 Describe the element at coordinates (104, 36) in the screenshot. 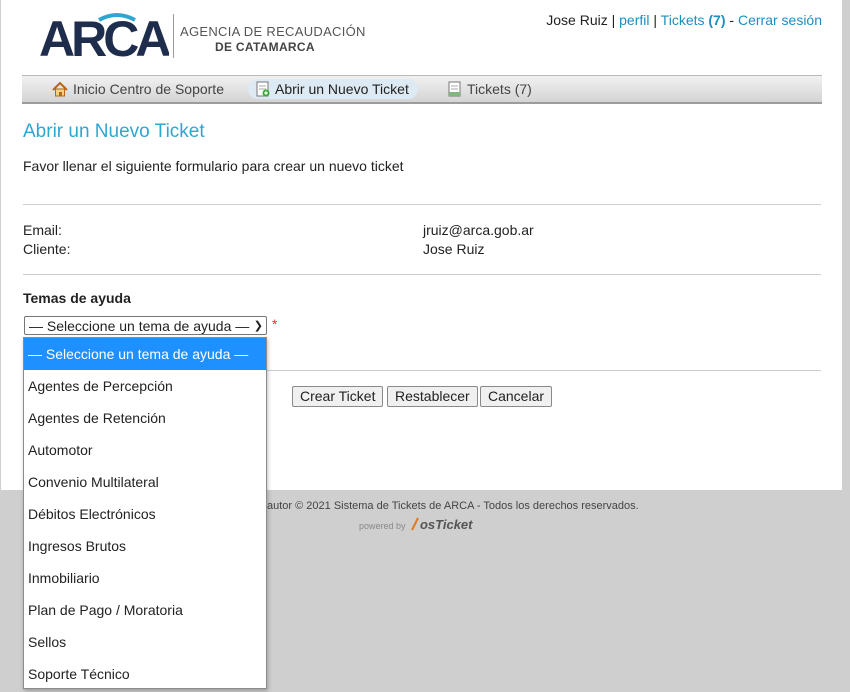

I see `arca-logo-icon: ARCA` at that location.